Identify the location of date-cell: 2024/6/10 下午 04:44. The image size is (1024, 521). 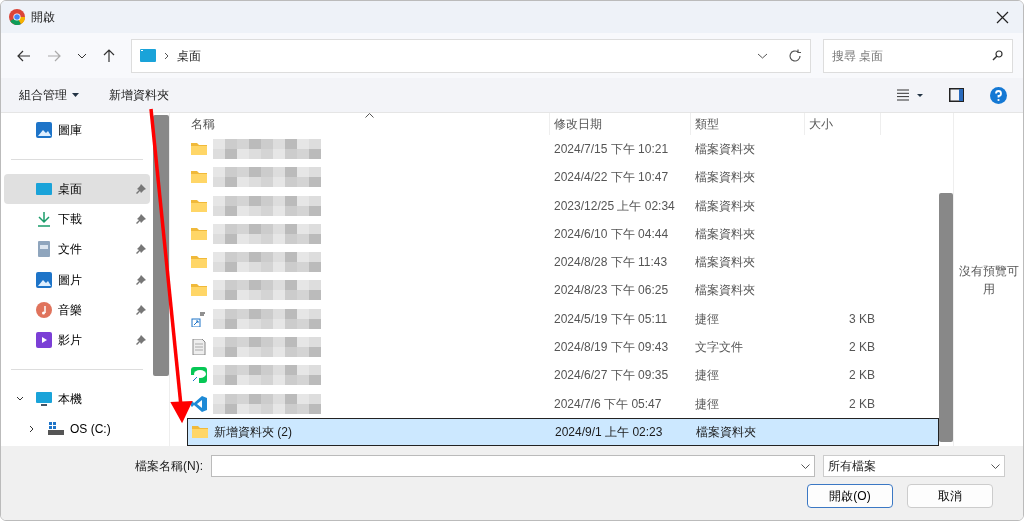
(611, 233).